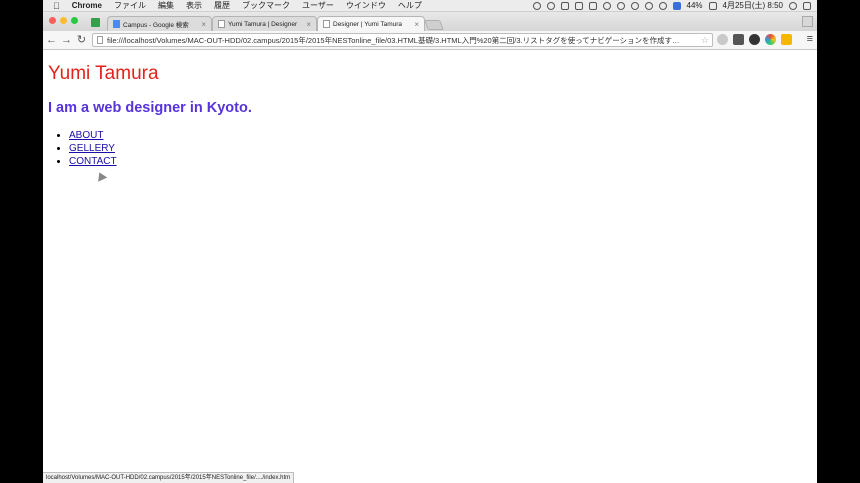  What do you see at coordinates (807, 21) in the screenshot?
I see `profile-icon` at bounding box center [807, 21].